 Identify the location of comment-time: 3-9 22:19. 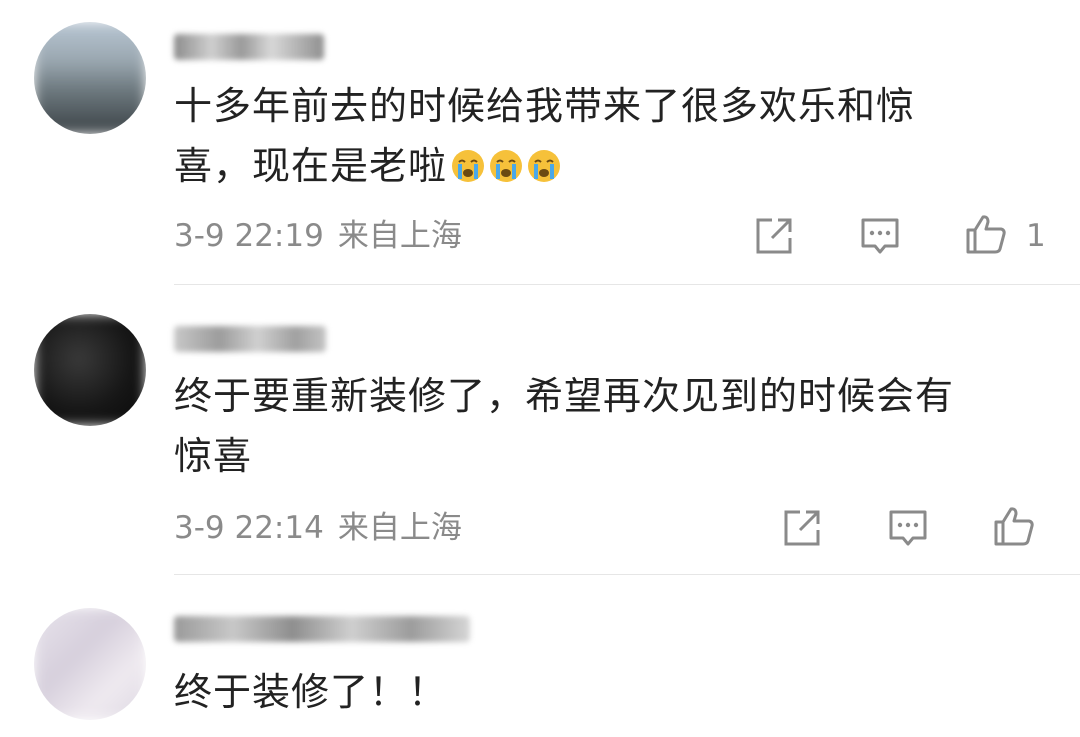
(249, 236).